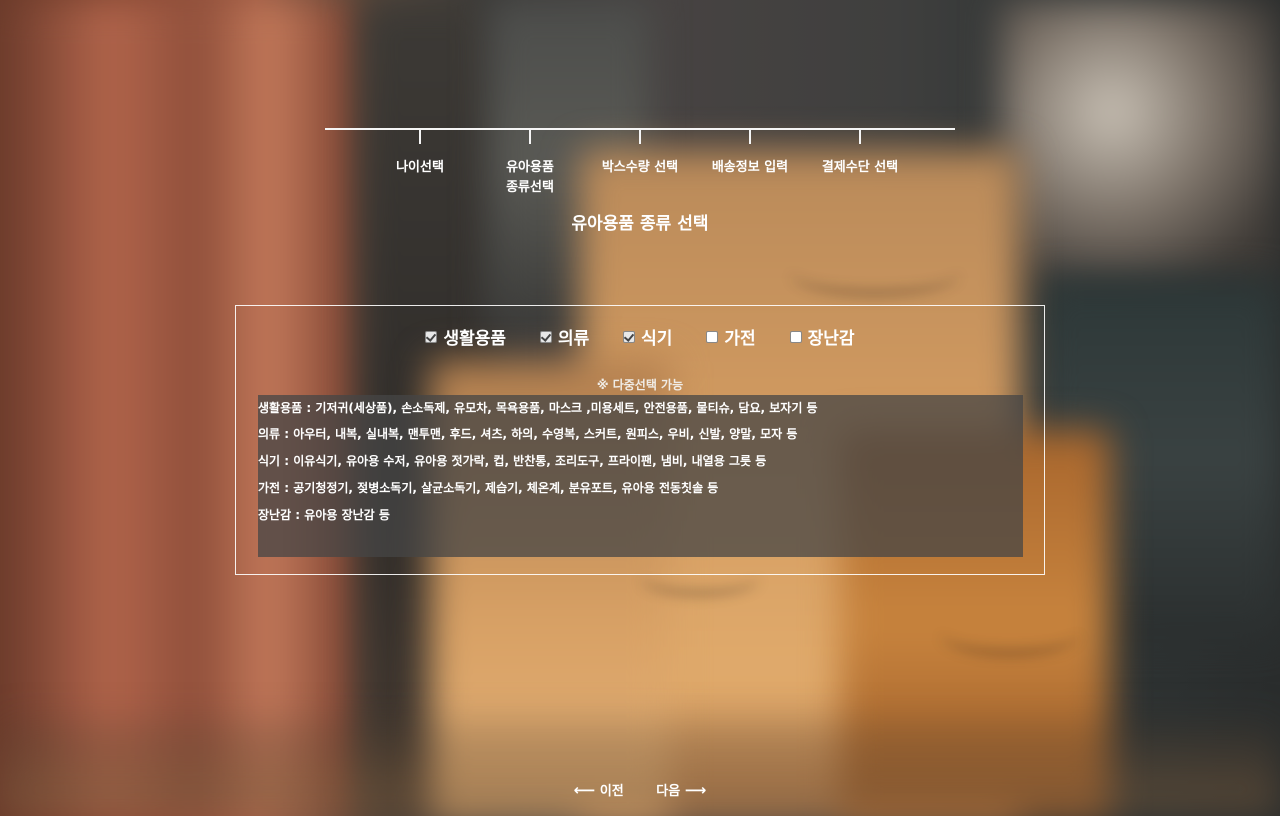 This screenshot has width=1280, height=816. I want to click on arrow-right-icon: ⟶, so click(695, 790).